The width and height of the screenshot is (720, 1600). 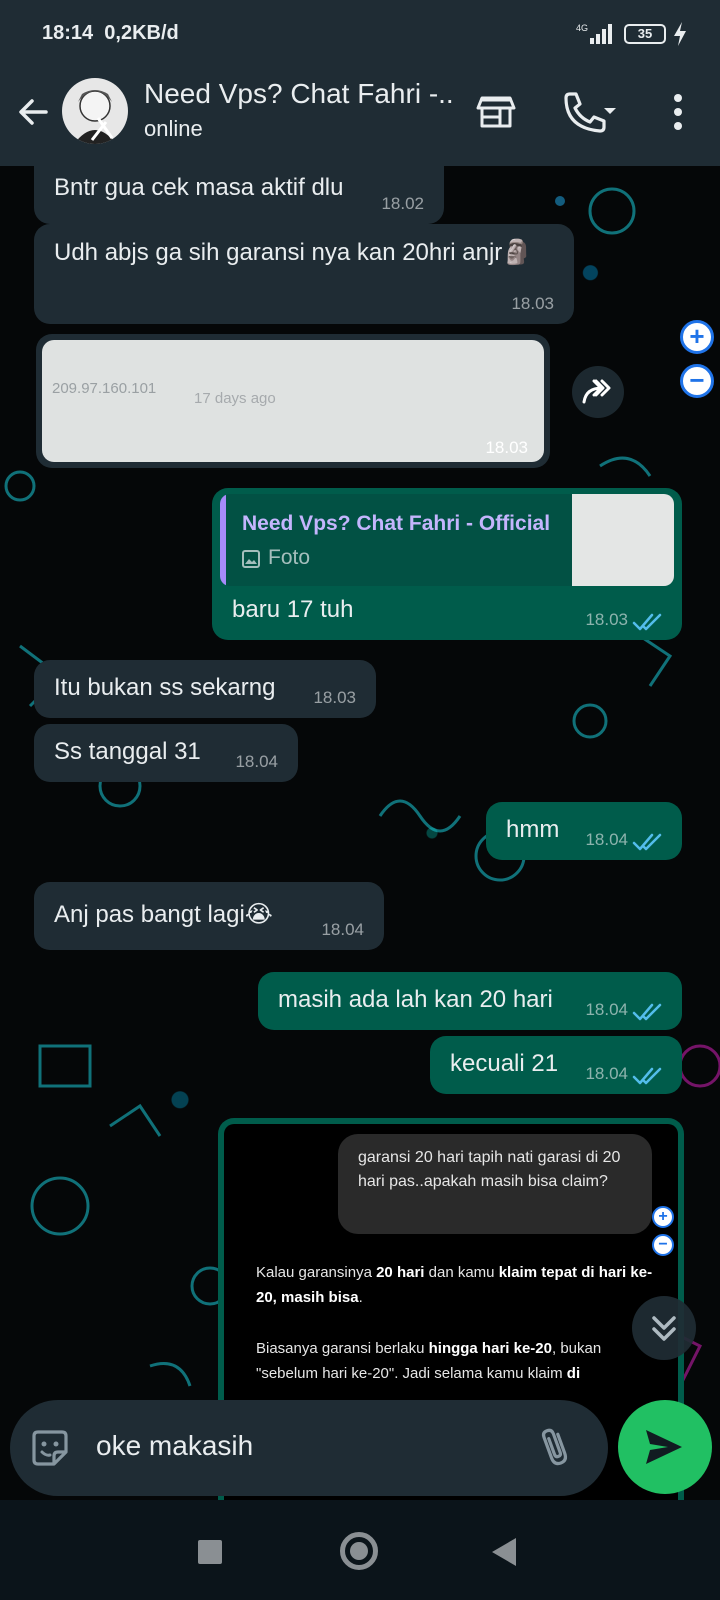 I want to click on home-icon, so click(x=359, y=1551).